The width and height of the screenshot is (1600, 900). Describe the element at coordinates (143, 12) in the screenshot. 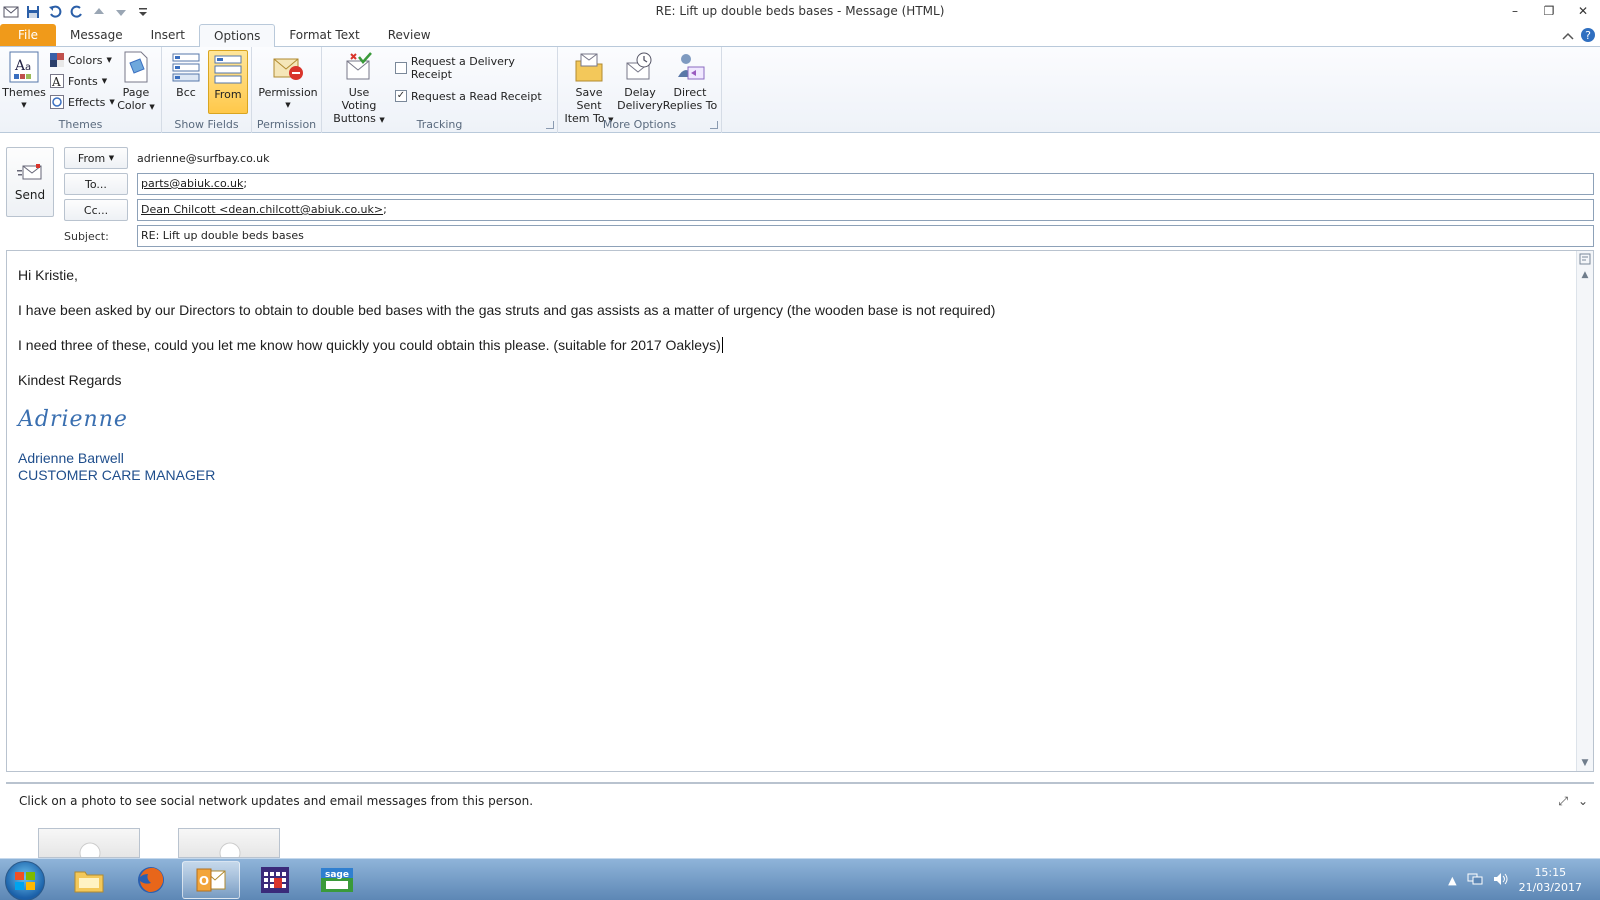

I see `customize-toolbar-icon` at that location.